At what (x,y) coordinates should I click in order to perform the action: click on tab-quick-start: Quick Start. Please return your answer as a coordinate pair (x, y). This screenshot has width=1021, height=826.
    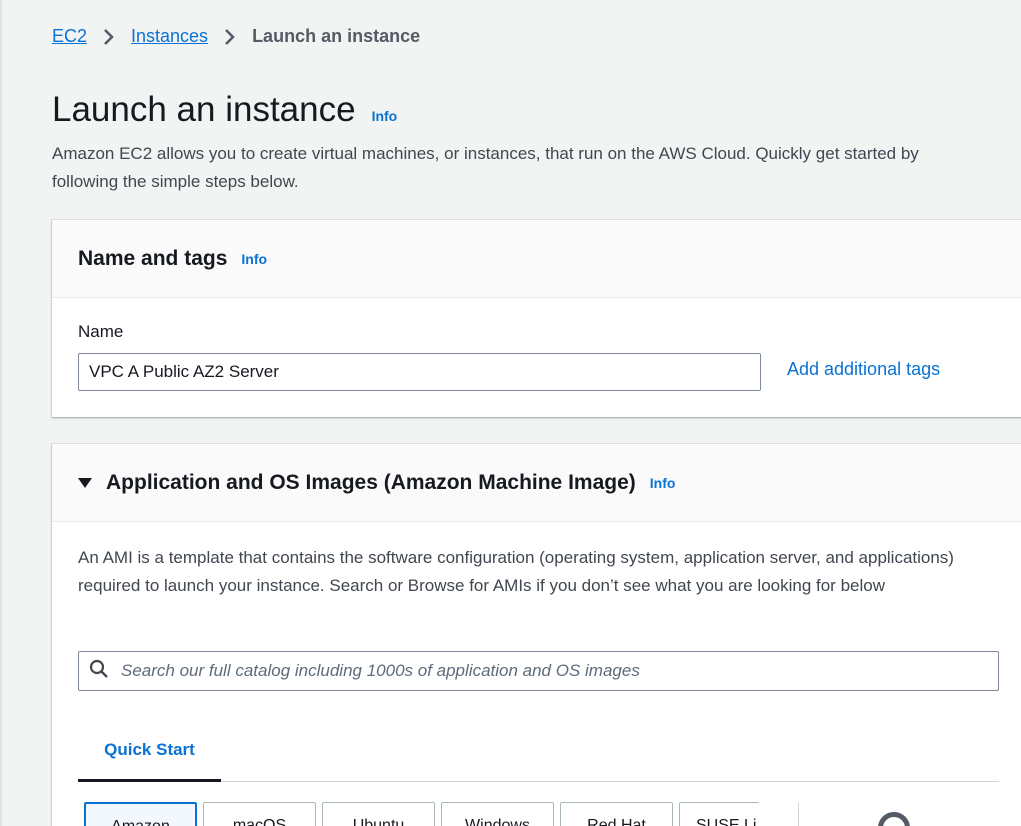
    Looking at the image, I should click on (149, 751).